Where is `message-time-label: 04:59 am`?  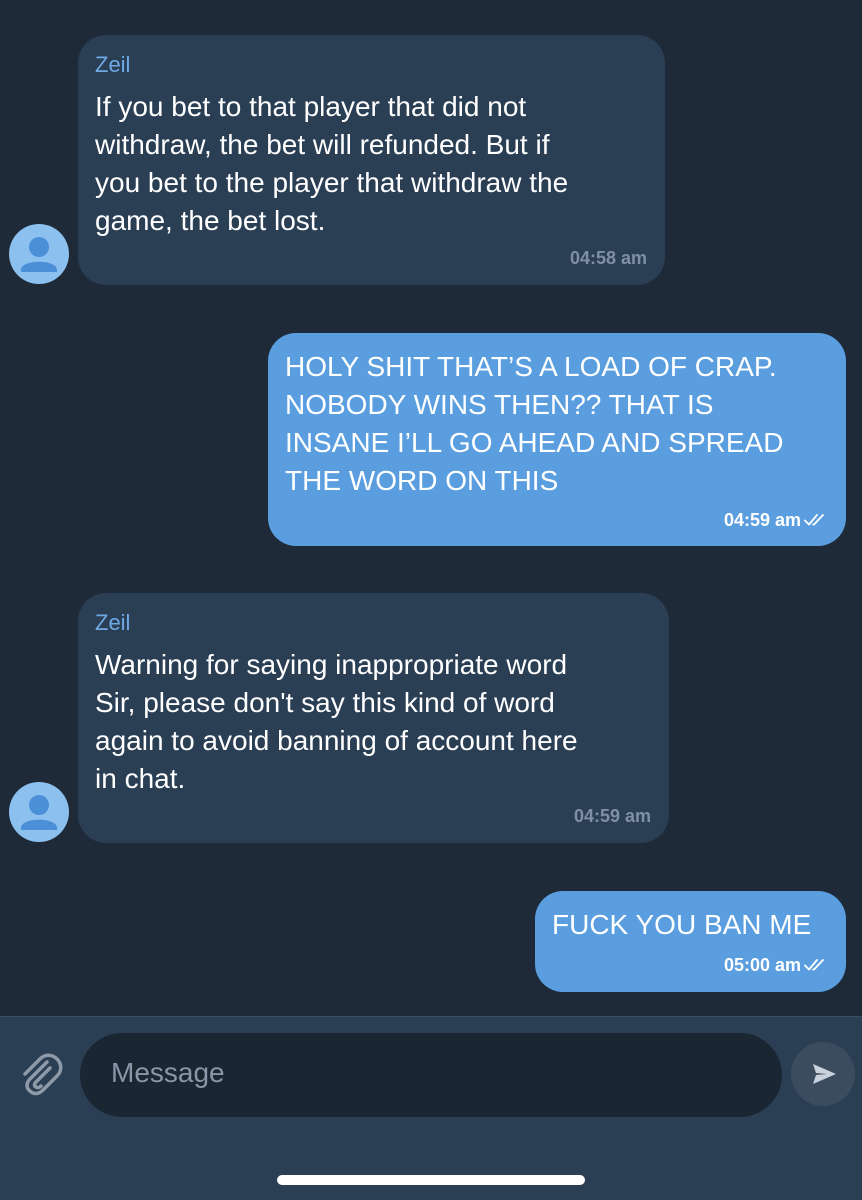 message-time-label: 04:59 am is located at coordinates (762, 520).